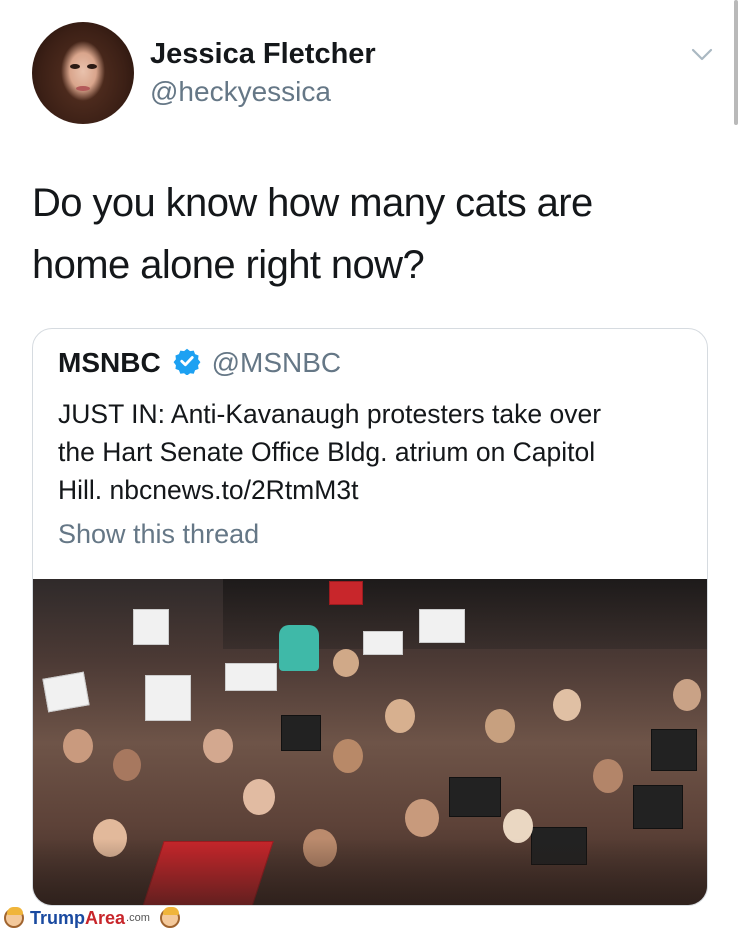 The height and width of the screenshot is (930, 740). What do you see at coordinates (187, 361) in the screenshot?
I see `verified-badge-icon` at bounding box center [187, 361].